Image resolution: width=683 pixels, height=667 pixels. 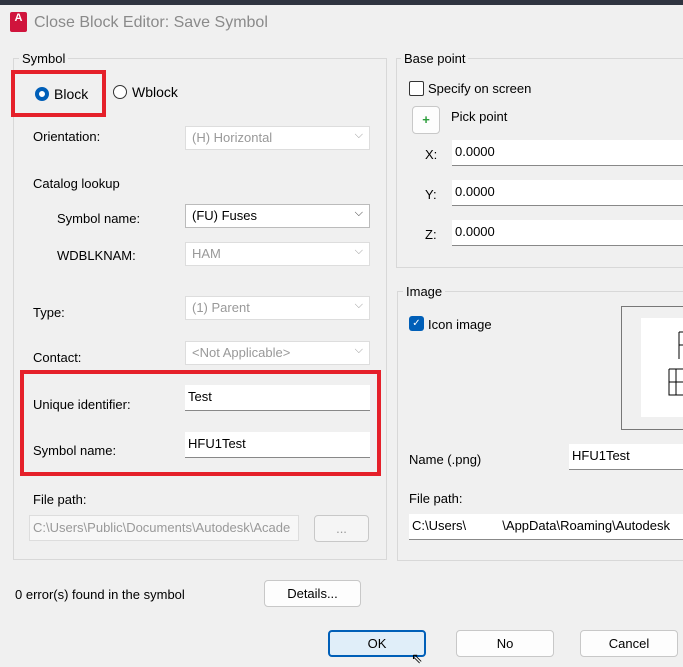 I want to click on file-path-input: C:\Users\Public\Documents\Autodesk\Acade, so click(x=164, y=528).